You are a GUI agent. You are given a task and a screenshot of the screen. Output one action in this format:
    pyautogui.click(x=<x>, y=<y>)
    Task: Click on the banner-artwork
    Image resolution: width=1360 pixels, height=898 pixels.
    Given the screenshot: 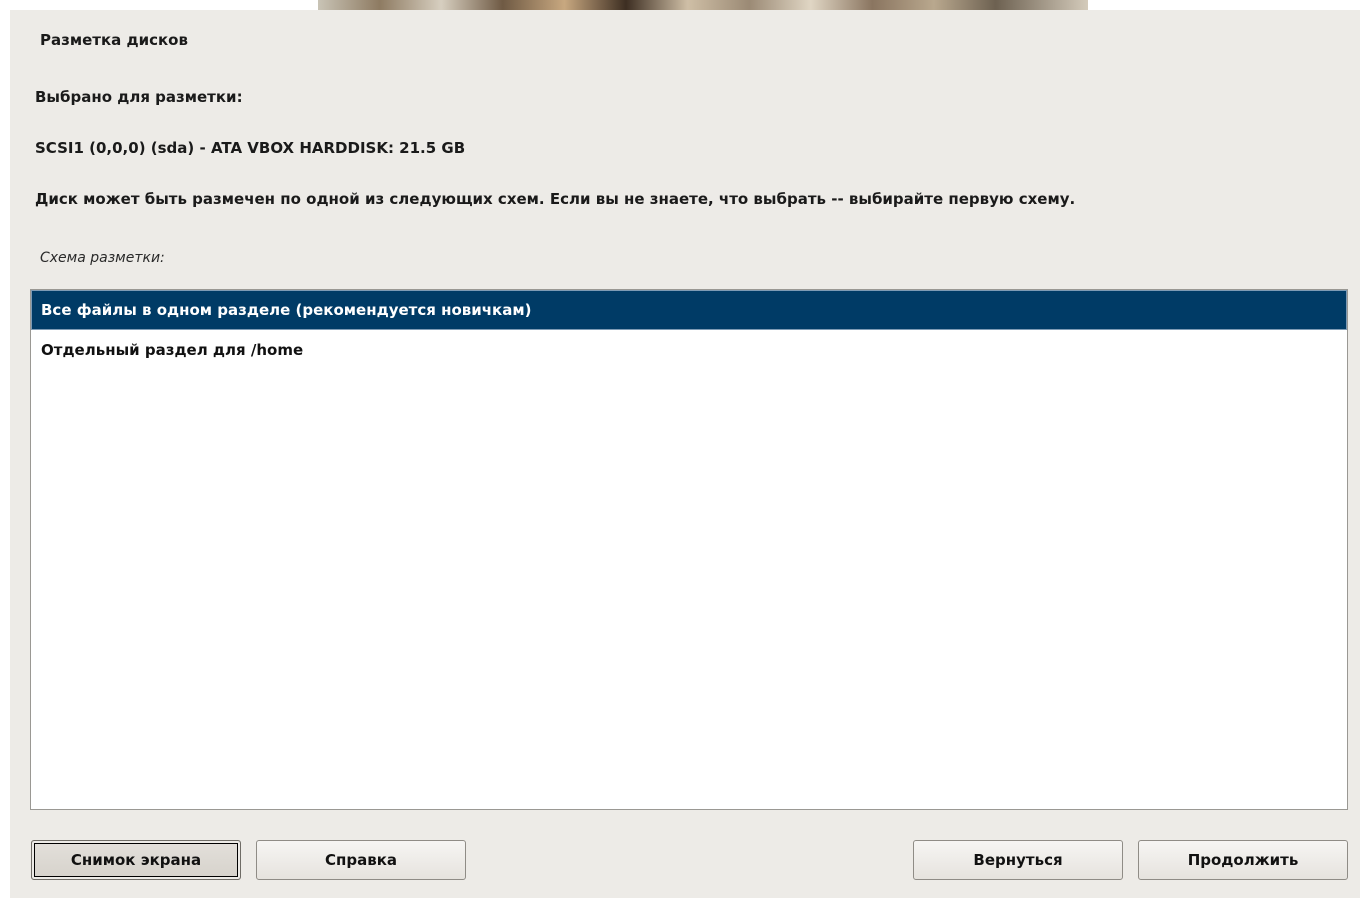 What is the action you would take?
    pyautogui.click(x=703, y=5)
    